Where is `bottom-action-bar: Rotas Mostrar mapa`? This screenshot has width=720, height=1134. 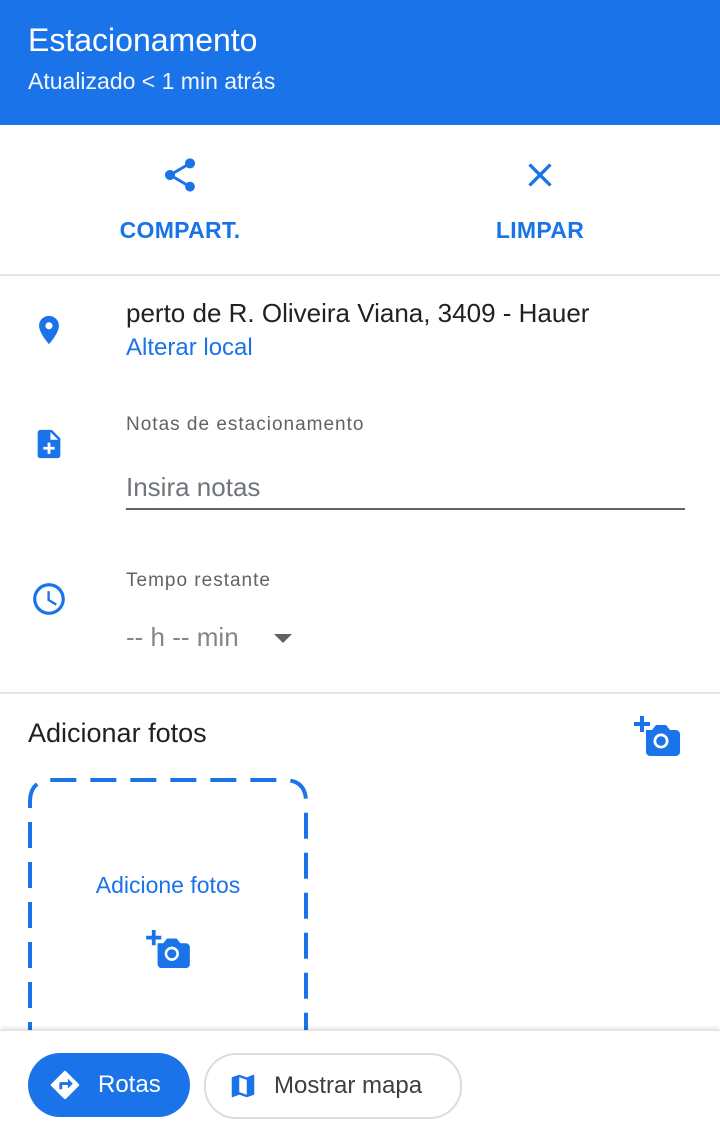 bottom-action-bar: Rotas Mostrar mapa is located at coordinates (360, 1082).